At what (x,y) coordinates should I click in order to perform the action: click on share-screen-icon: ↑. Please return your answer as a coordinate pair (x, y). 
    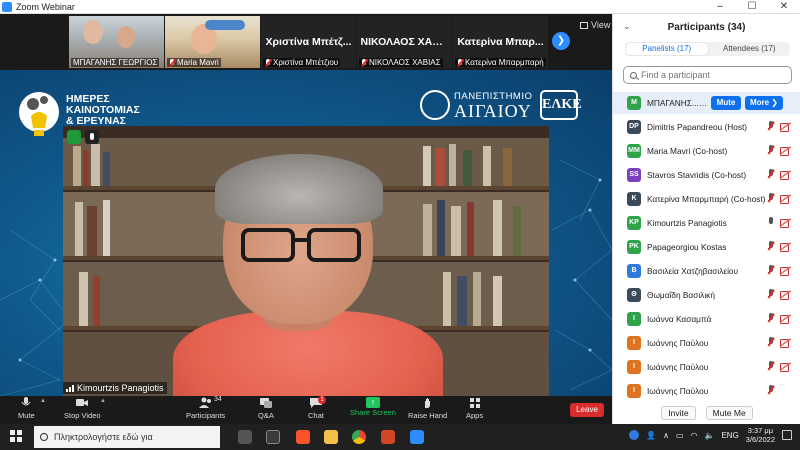
    Looking at the image, I should click on (372, 402).